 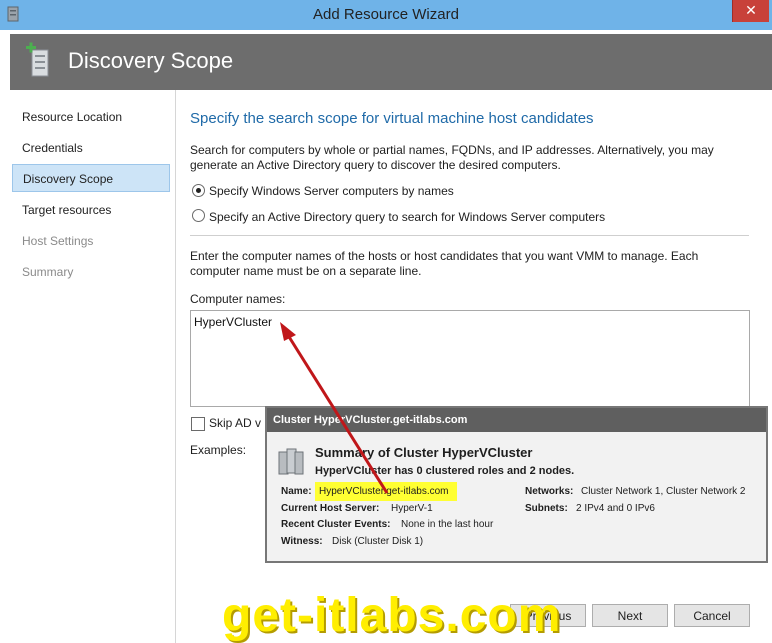 I want to click on radio-by-names, so click(x=198, y=190).